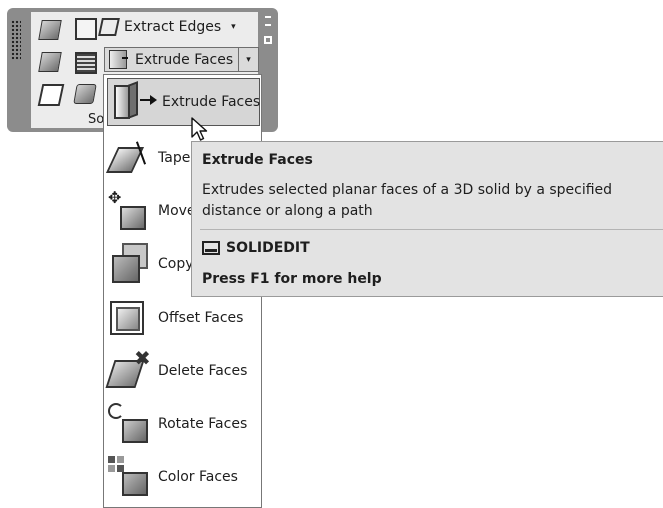 This screenshot has width=663, height=508. Describe the element at coordinates (50, 62) in the screenshot. I see `subtract-icon` at that location.